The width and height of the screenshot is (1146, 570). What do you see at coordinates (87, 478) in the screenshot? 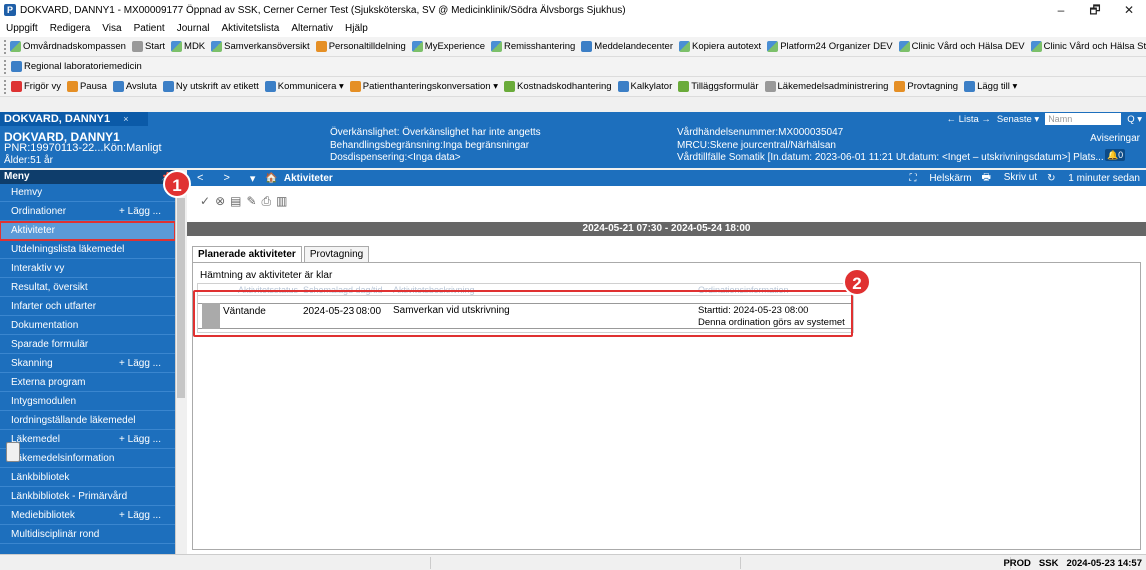
I see `sidebar-item-lankbibliotek: Länkbibliotek` at bounding box center [87, 478].